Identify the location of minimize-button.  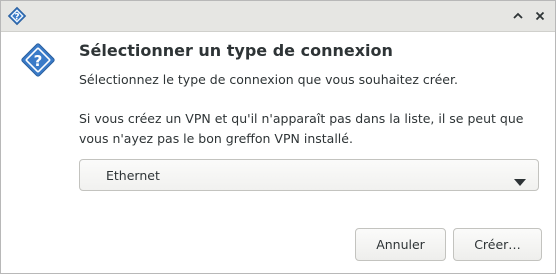
(518, 16).